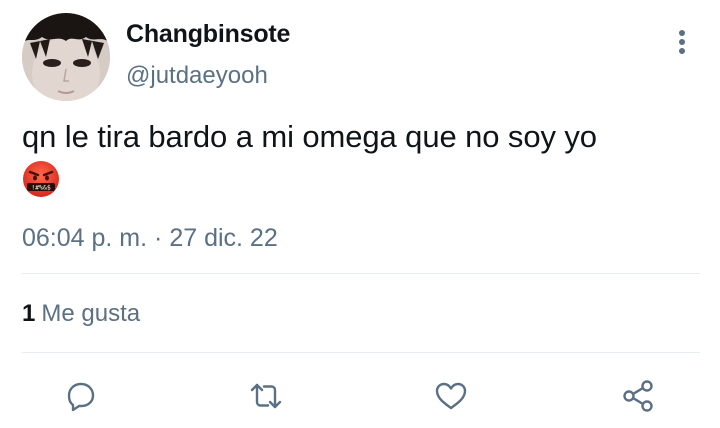  Describe the element at coordinates (150, 238) in the screenshot. I see `tweet-timestamp: 06:04 p. m. · 27 dic. 22` at that location.